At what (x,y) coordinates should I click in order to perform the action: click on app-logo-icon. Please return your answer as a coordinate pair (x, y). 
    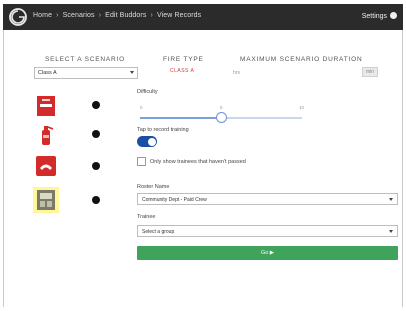
    Looking at the image, I should click on (18, 17).